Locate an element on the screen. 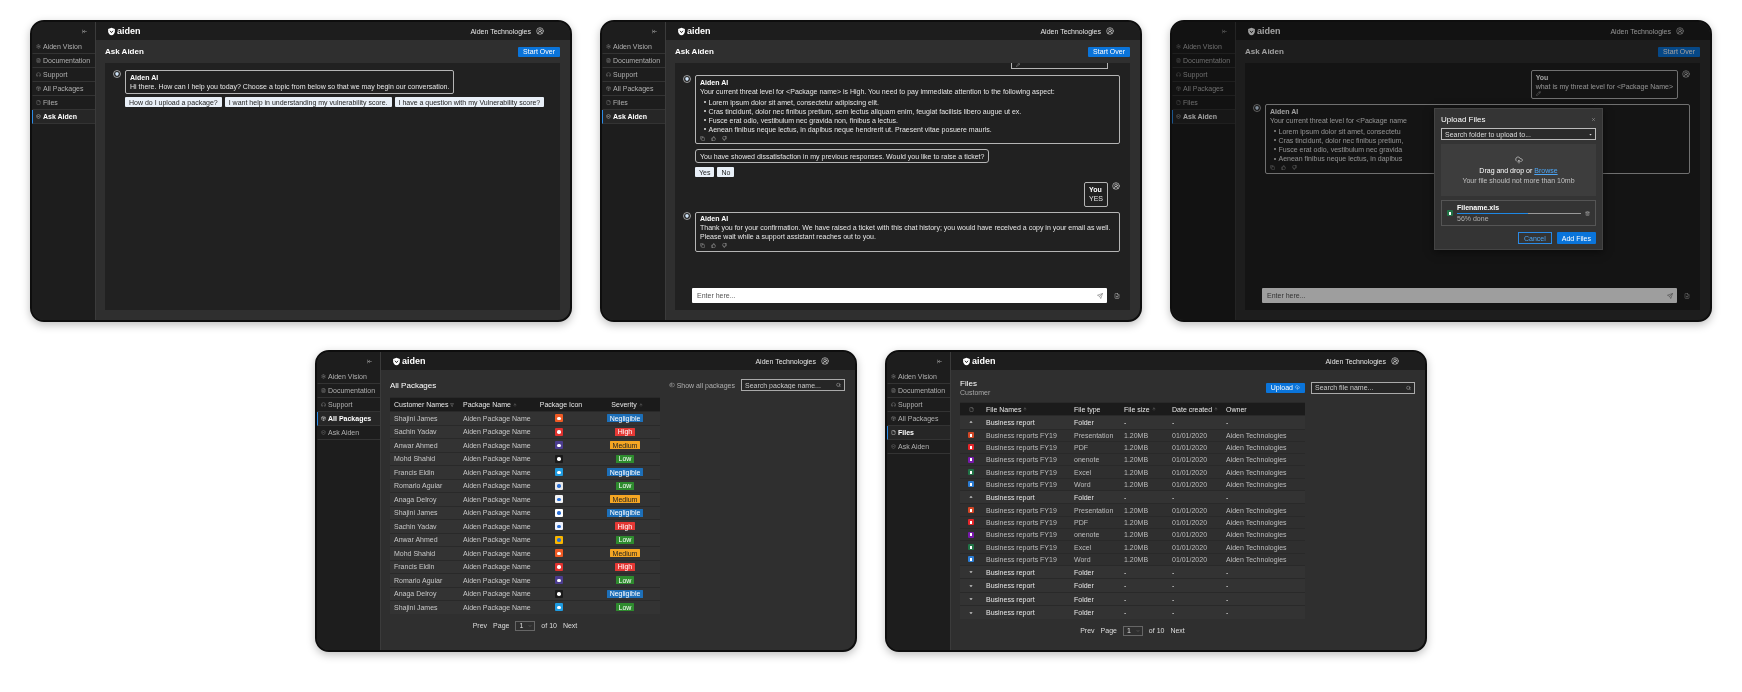 This screenshot has width=1742, height=692. trash-icon is located at coordinates (1587, 213).